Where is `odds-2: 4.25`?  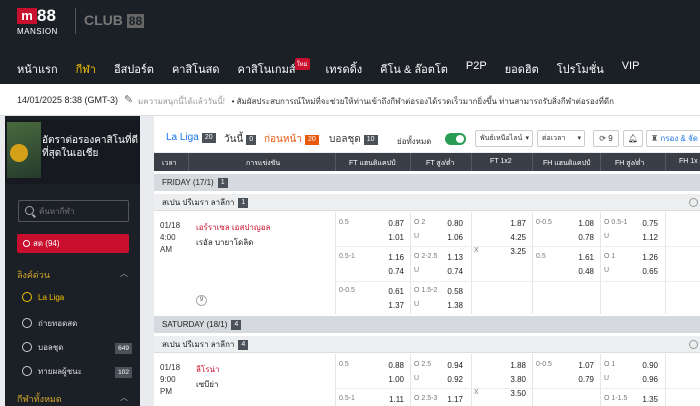 odds-2: 4.25 is located at coordinates (514, 237).